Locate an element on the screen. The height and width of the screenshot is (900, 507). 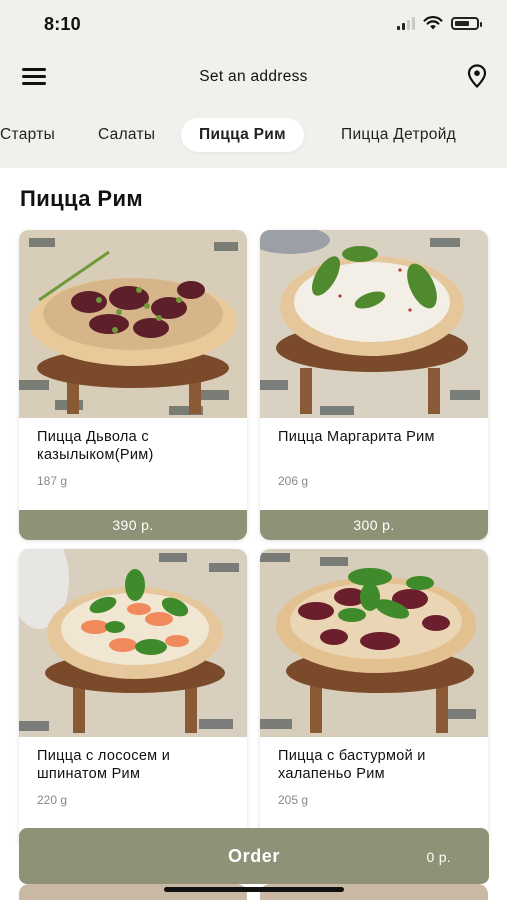
status-time: 8:10 is located at coordinates (62, 24).